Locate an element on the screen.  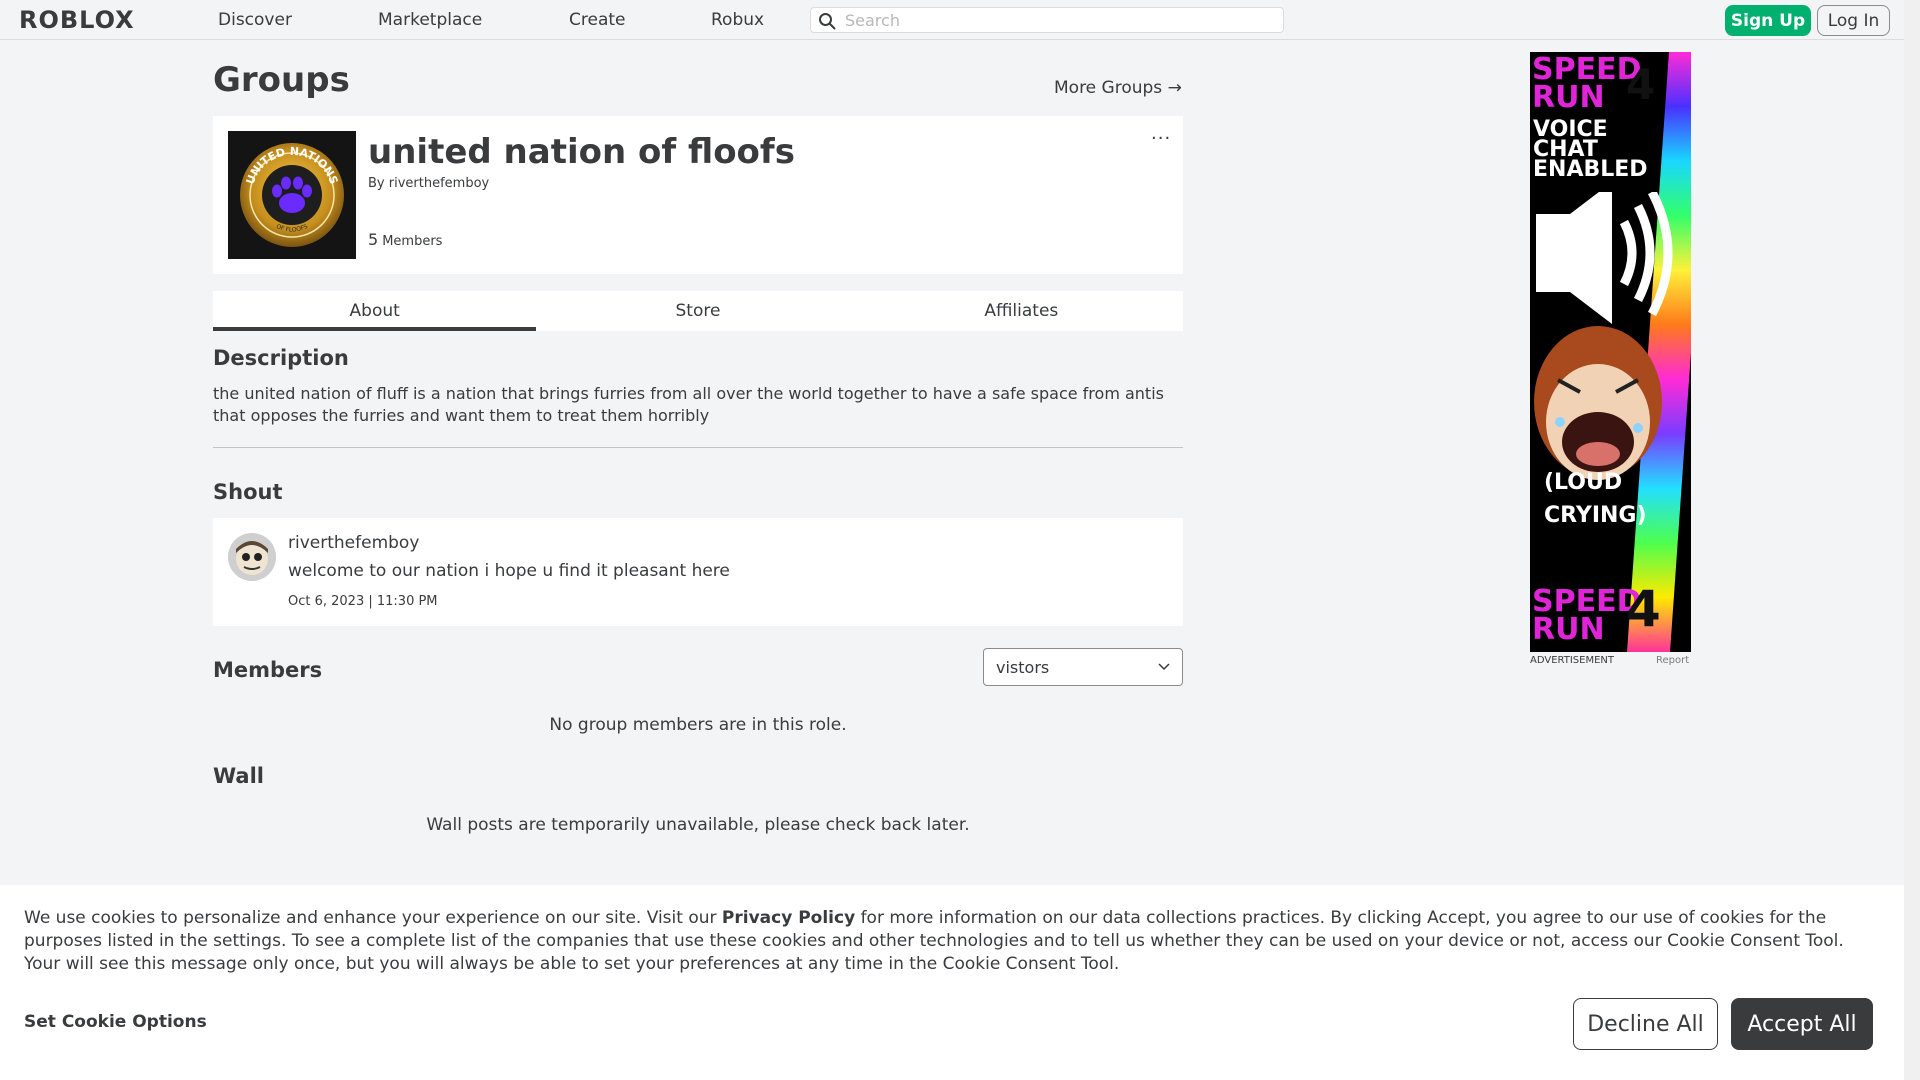
tab-affiliates: Affiliates is located at coordinates (1021, 311).